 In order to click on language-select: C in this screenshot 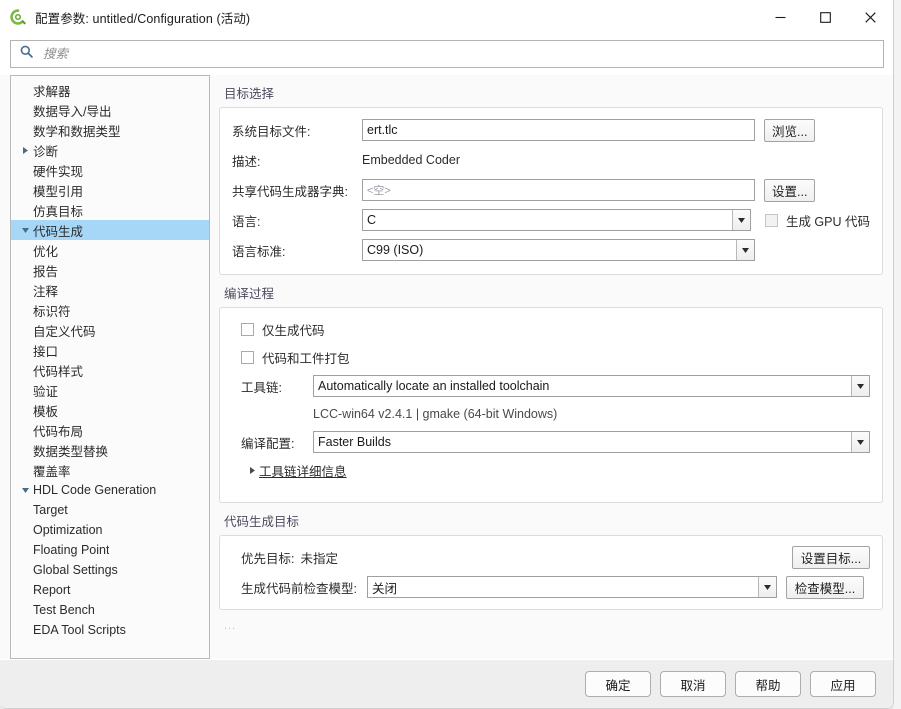, I will do `click(556, 220)`.